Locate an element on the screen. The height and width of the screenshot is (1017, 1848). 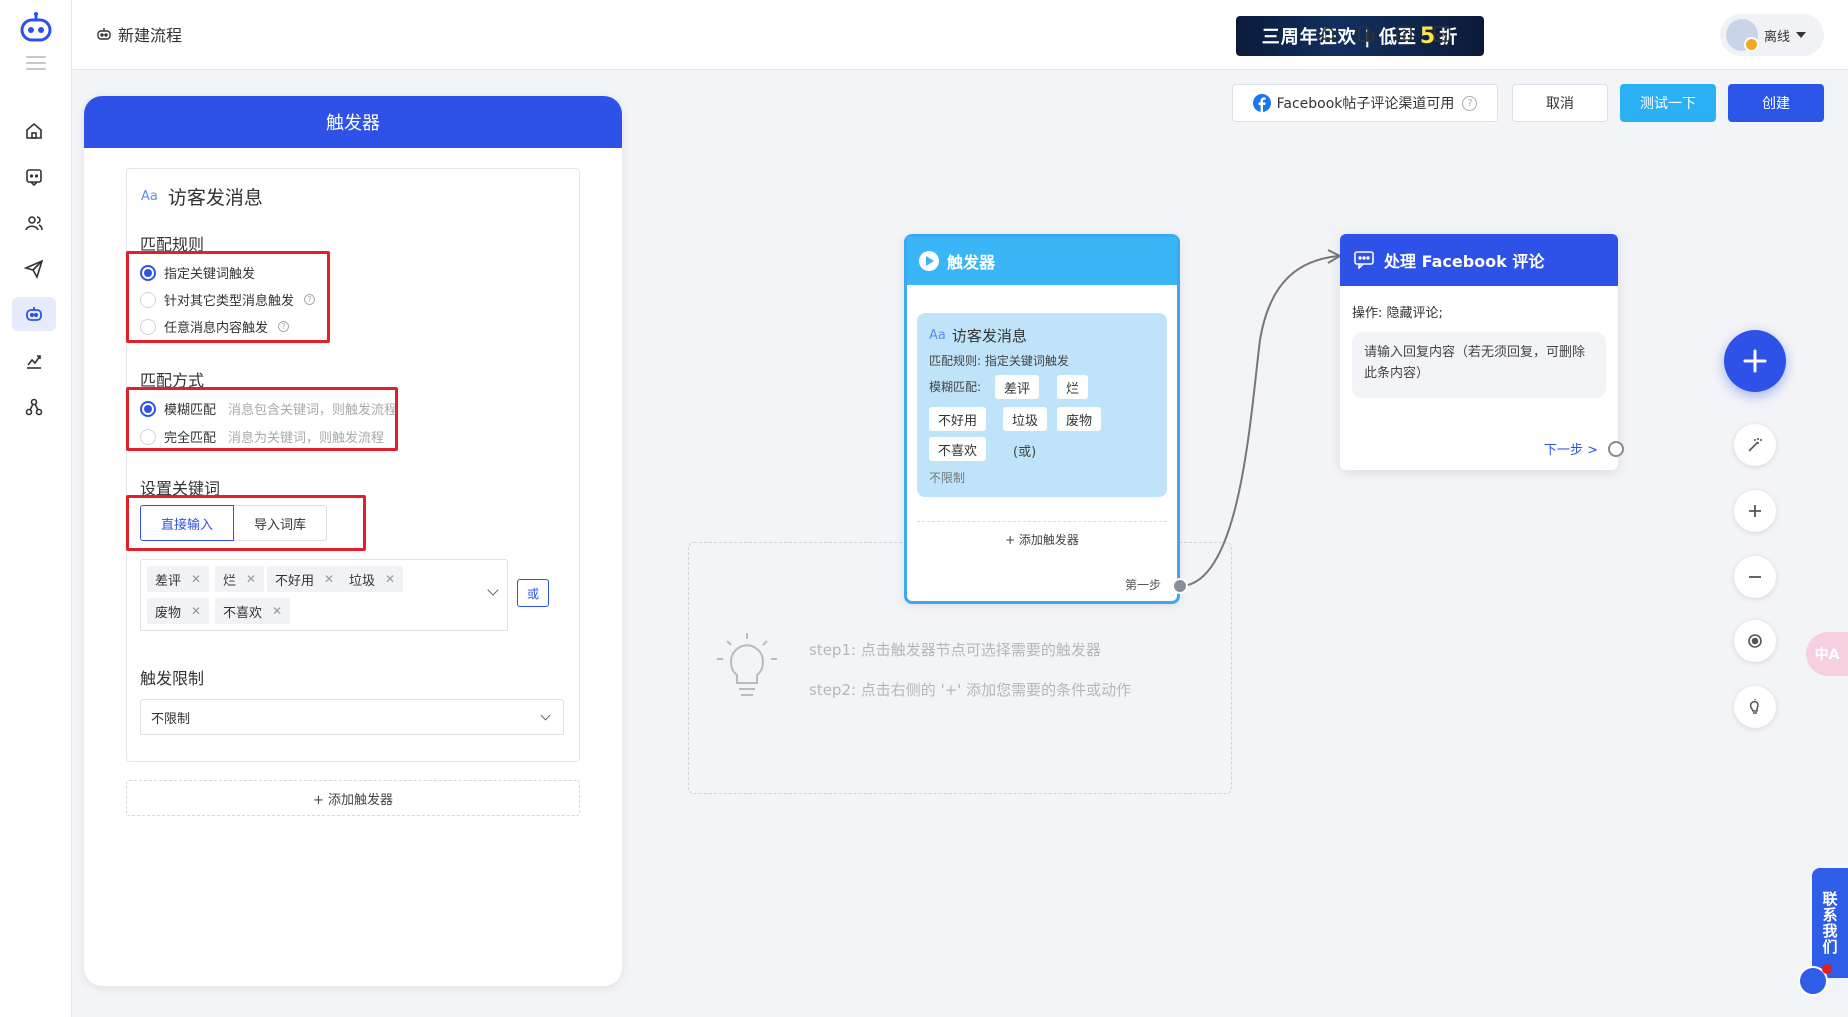
contacts-icon is located at coordinates (34, 223).